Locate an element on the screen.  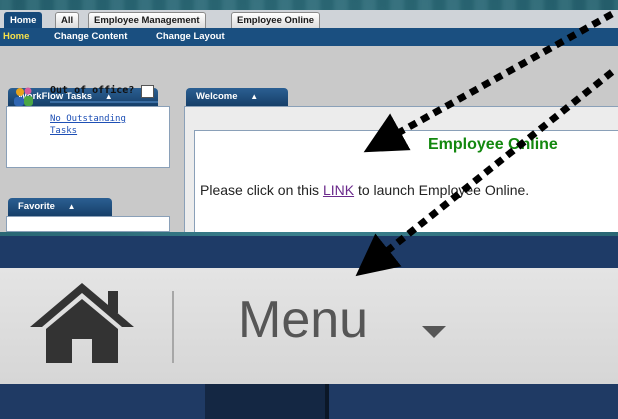
header-divider is located at coordinates (173, 327).